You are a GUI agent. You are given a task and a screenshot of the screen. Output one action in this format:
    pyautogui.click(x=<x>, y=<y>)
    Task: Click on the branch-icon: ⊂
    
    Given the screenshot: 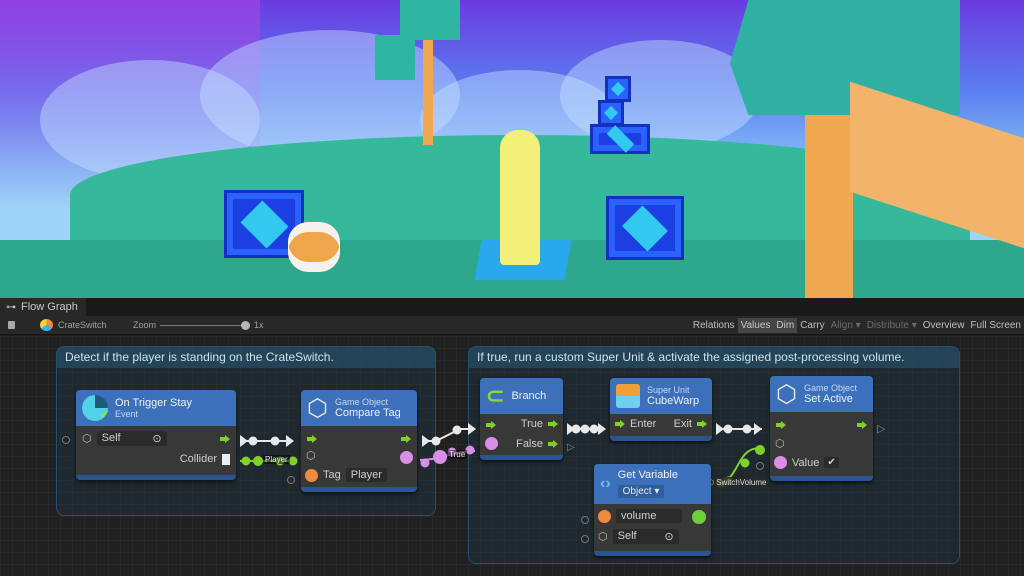 What is the action you would take?
    pyautogui.click(x=495, y=395)
    